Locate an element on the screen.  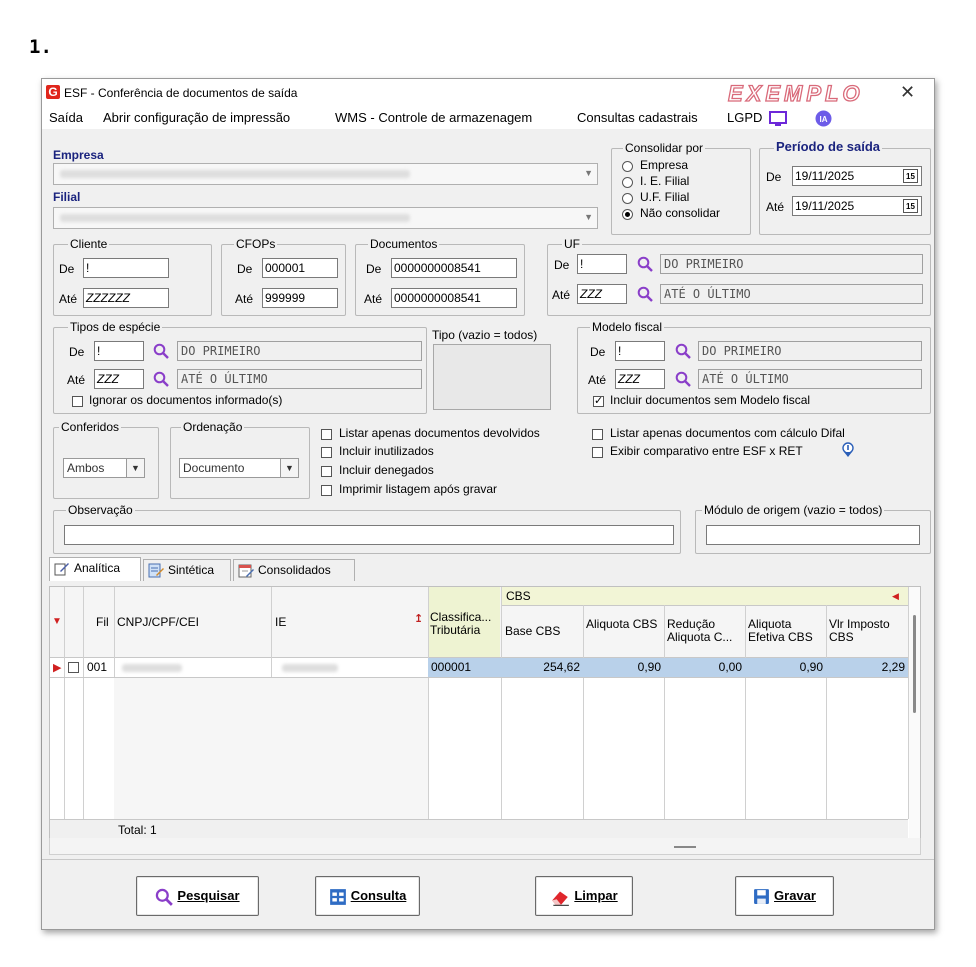
hscroll-thumb is located at coordinates (685, 847).